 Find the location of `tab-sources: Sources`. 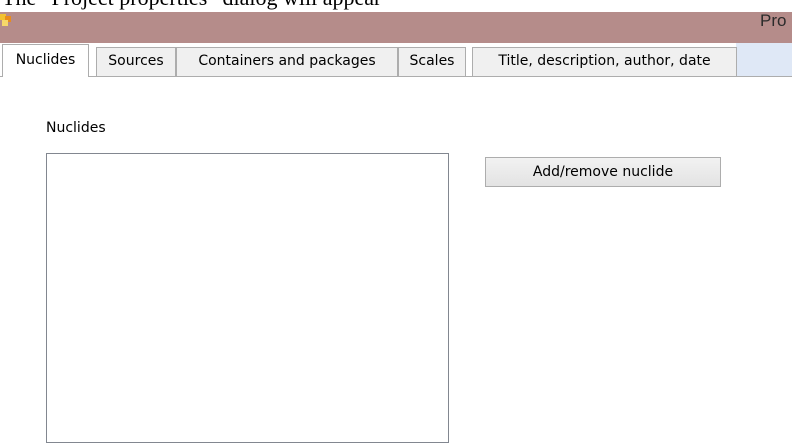

tab-sources: Sources is located at coordinates (136, 61).